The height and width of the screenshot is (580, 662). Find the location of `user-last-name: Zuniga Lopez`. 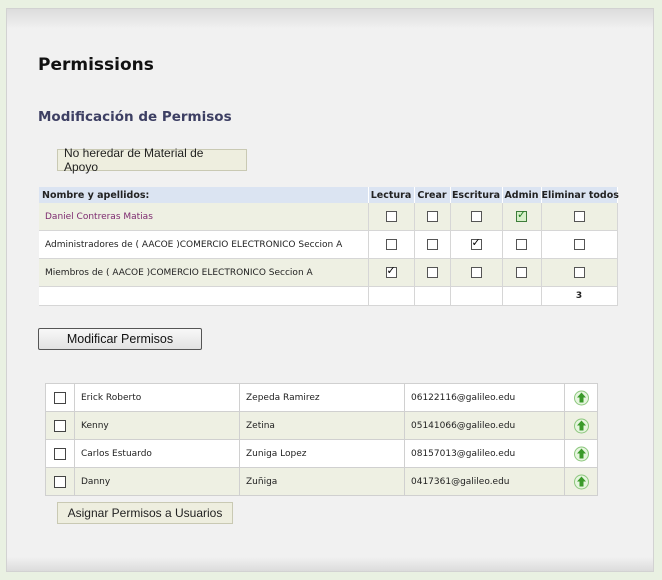

user-last-name: Zuniga Lopez is located at coordinates (322, 453).